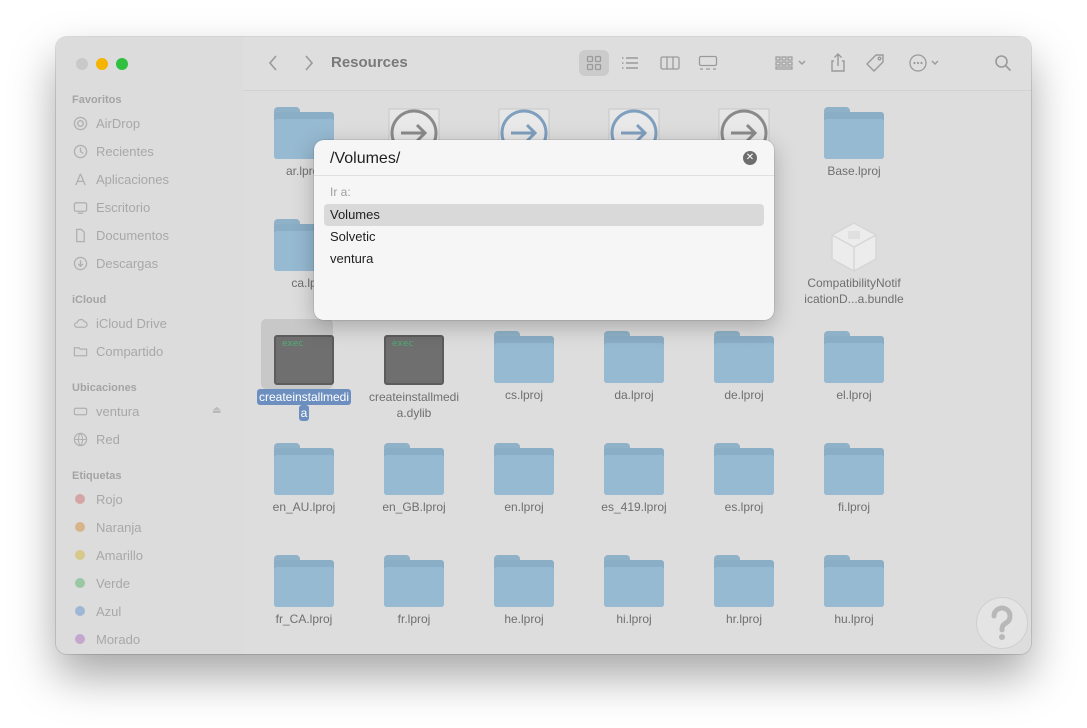 The image size is (1087, 728). I want to click on grid-view-icon, so click(594, 63).